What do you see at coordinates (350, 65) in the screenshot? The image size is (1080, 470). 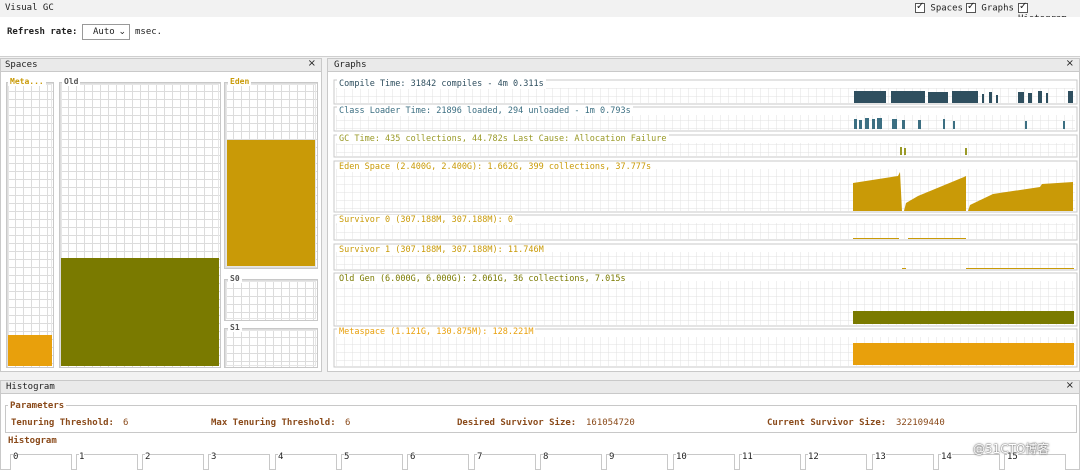 I see `graphs-panel-title: Graphs` at bounding box center [350, 65].